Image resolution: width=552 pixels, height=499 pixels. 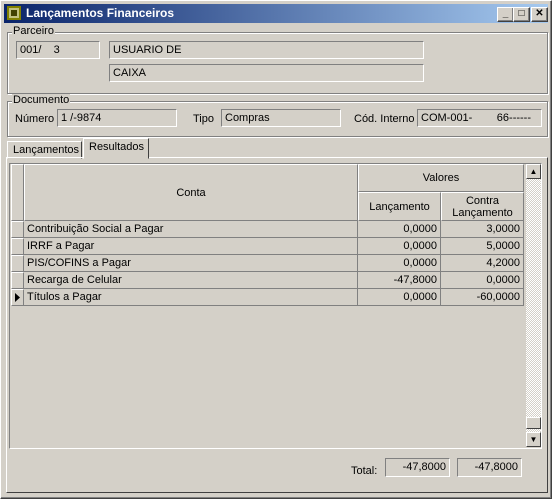 I want to click on indicator-header, so click(x=17, y=192).